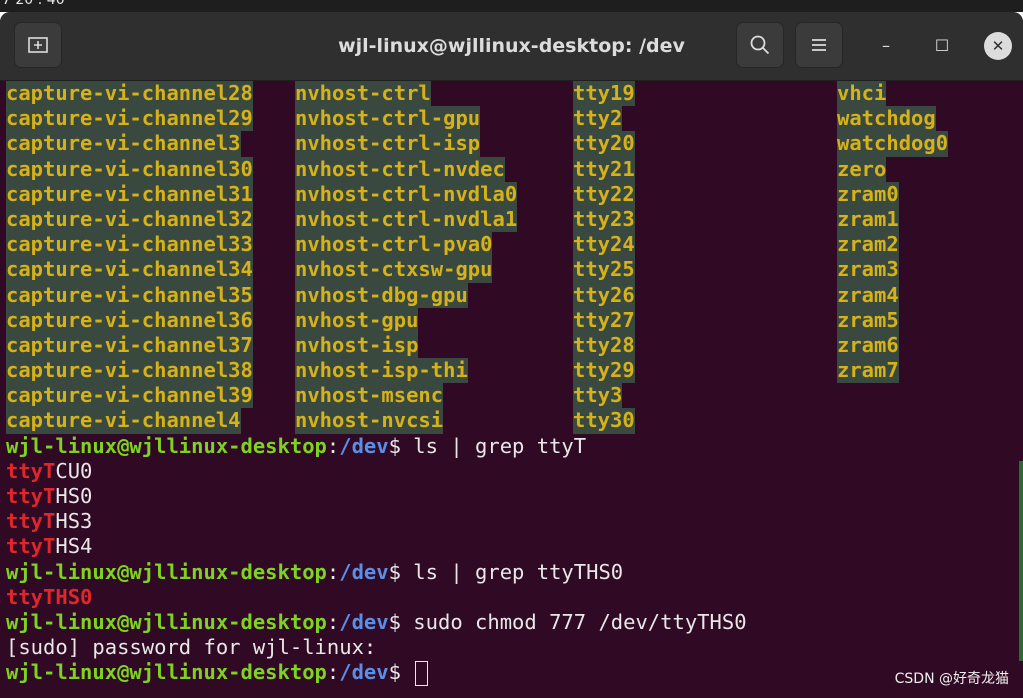 This screenshot has height=698, width=1023. I want to click on listing-row: capture-vi-channel28 nvhost-ctrl tty19 vhci, so click(511, 94).